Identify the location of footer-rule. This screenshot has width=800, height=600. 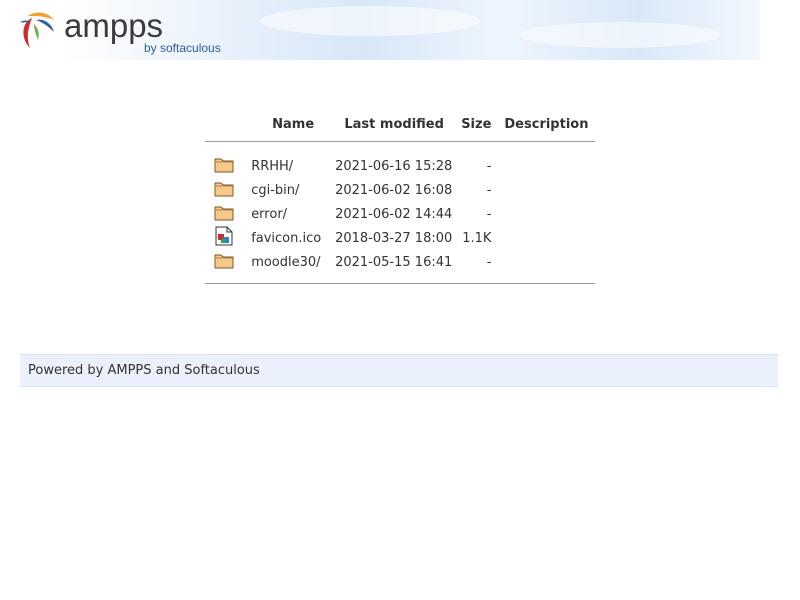
(400, 283).